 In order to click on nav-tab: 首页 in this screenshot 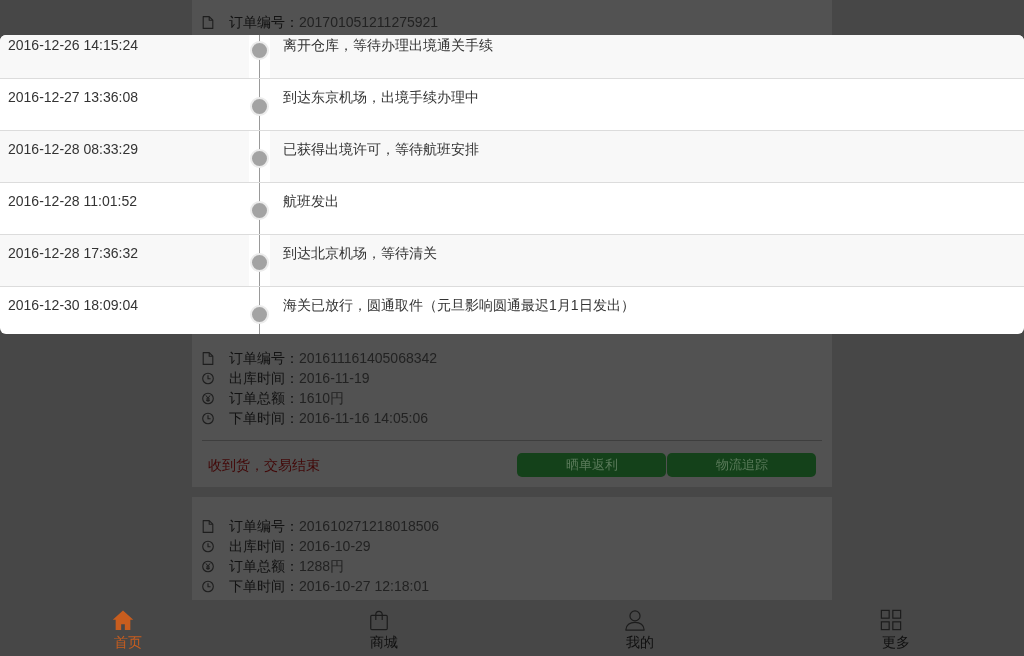, I will do `click(128, 632)`.